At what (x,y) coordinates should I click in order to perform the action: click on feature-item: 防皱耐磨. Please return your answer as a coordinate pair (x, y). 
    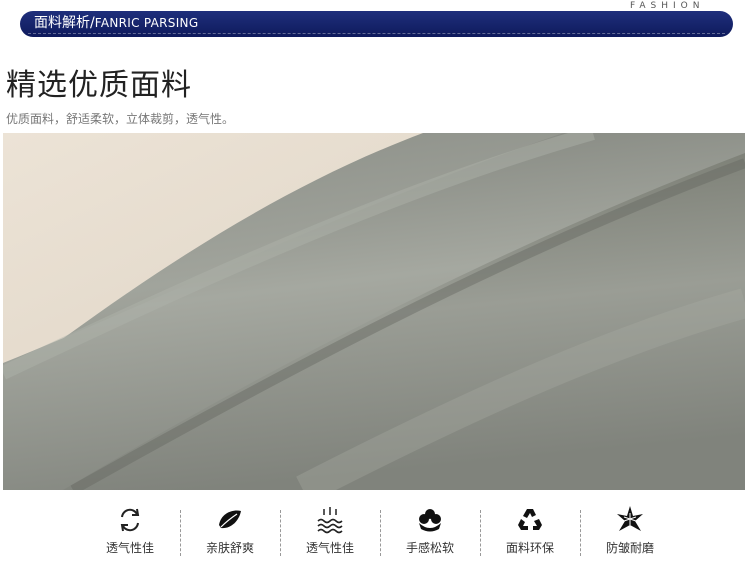
    Looking at the image, I should click on (630, 535).